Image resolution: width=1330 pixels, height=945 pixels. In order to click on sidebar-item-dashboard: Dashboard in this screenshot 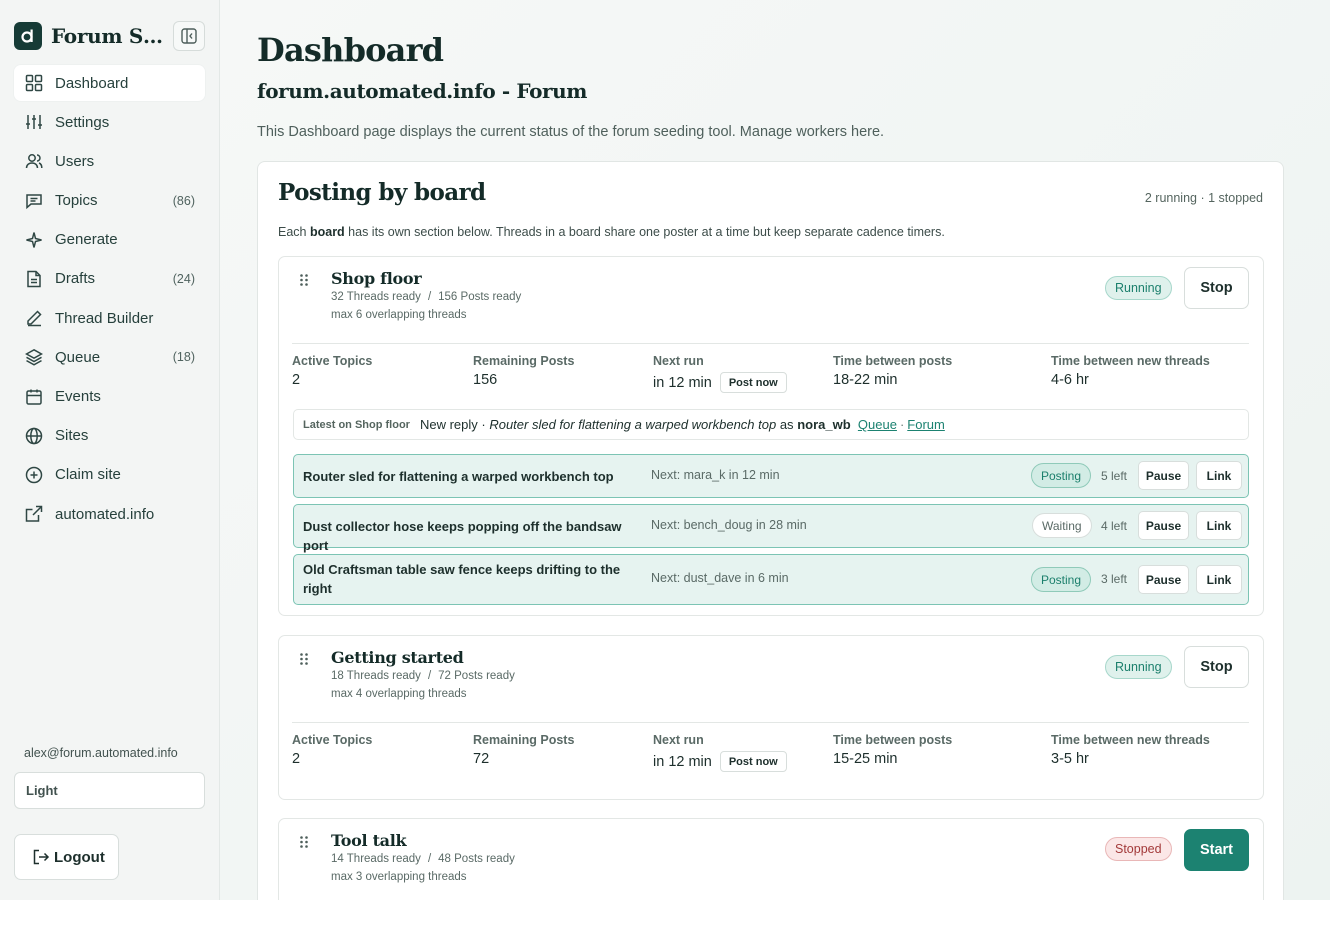, I will do `click(109, 83)`.